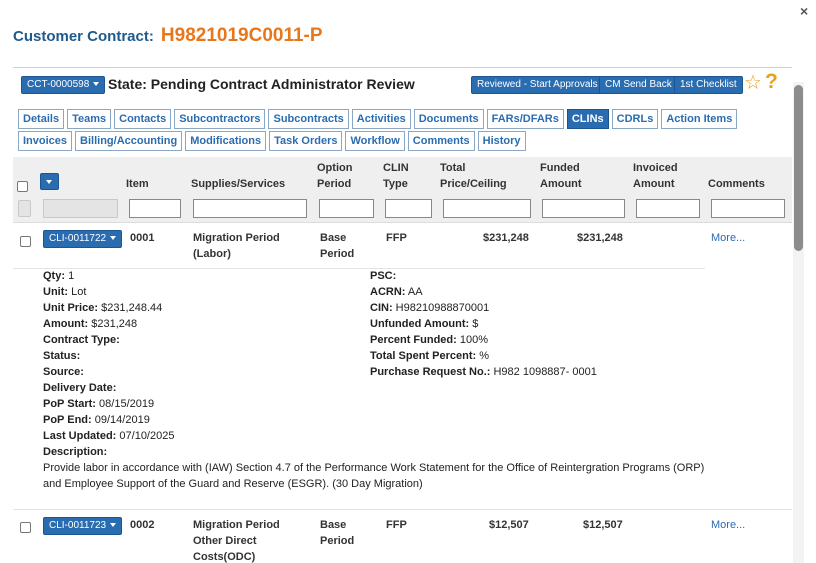  Describe the element at coordinates (335, 168) in the screenshot. I see `column-option-period-1: Option` at that location.